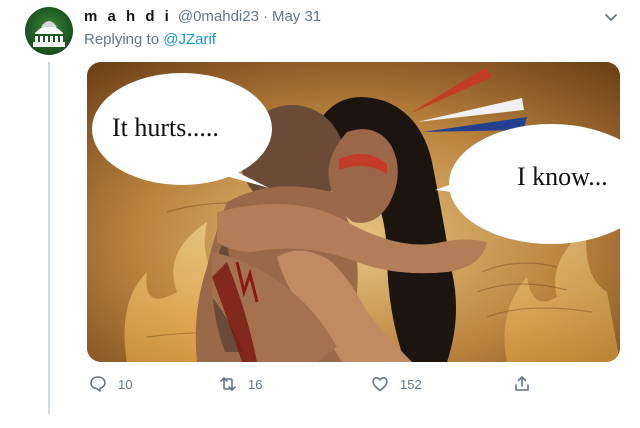  What do you see at coordinates (411, 384) in the screenshot?
I see `like-count: 152` at bounding box center [411, 384].